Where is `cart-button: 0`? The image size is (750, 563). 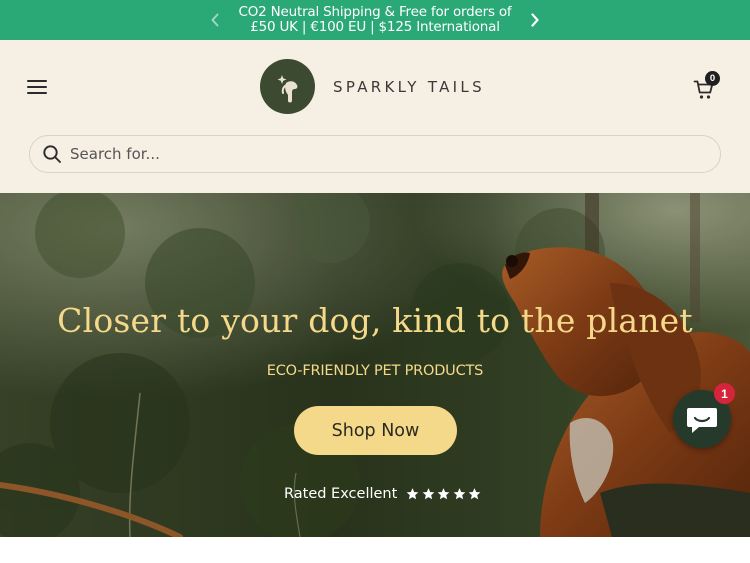
cart-button: 0 is located at coordinates (707, 86).